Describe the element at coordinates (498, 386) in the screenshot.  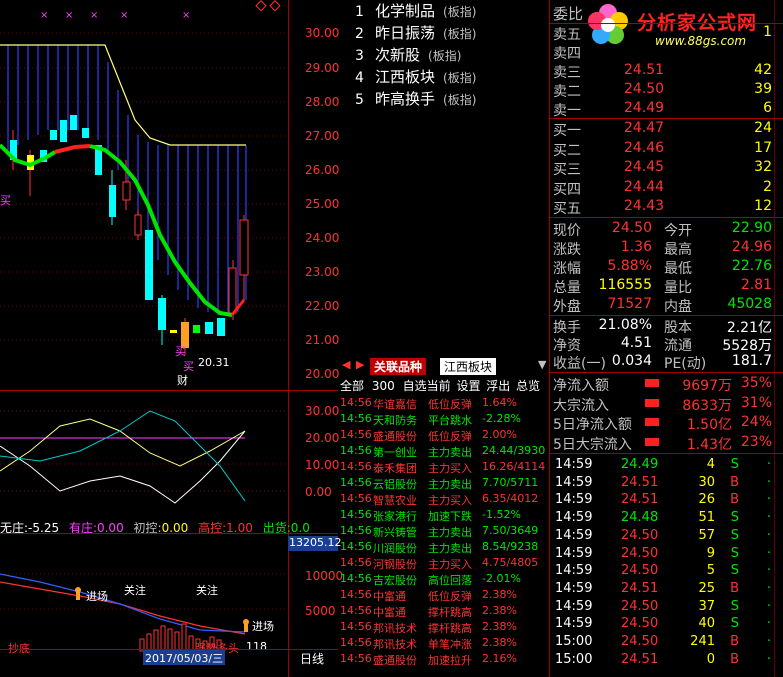
I see `filter-float: 浮出` at that location.